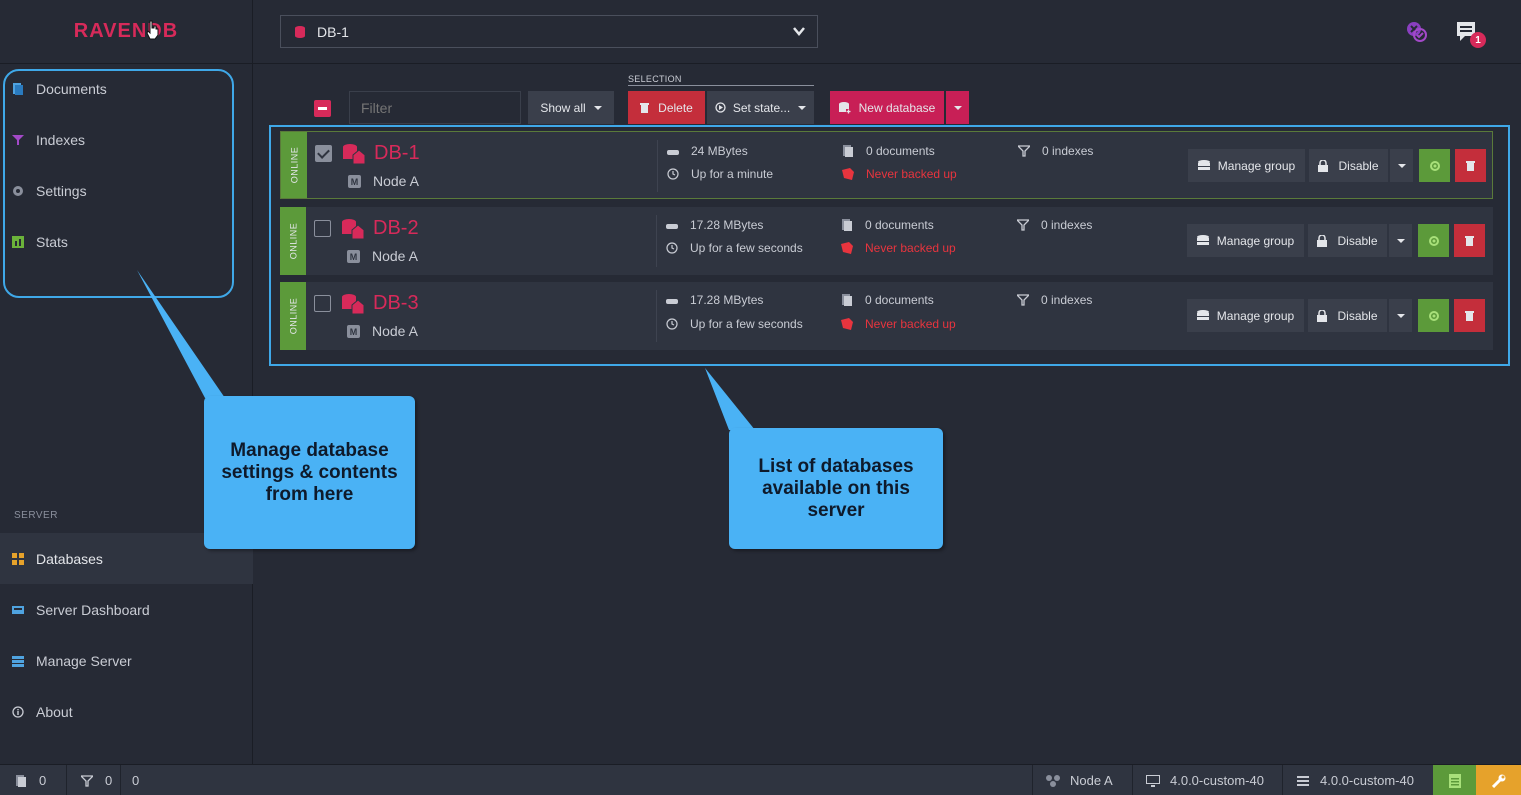  What do you see at coordinates (152, 30) in the screenshot?
I see `hand-cursor-icon` at bounding box center [152, 30].